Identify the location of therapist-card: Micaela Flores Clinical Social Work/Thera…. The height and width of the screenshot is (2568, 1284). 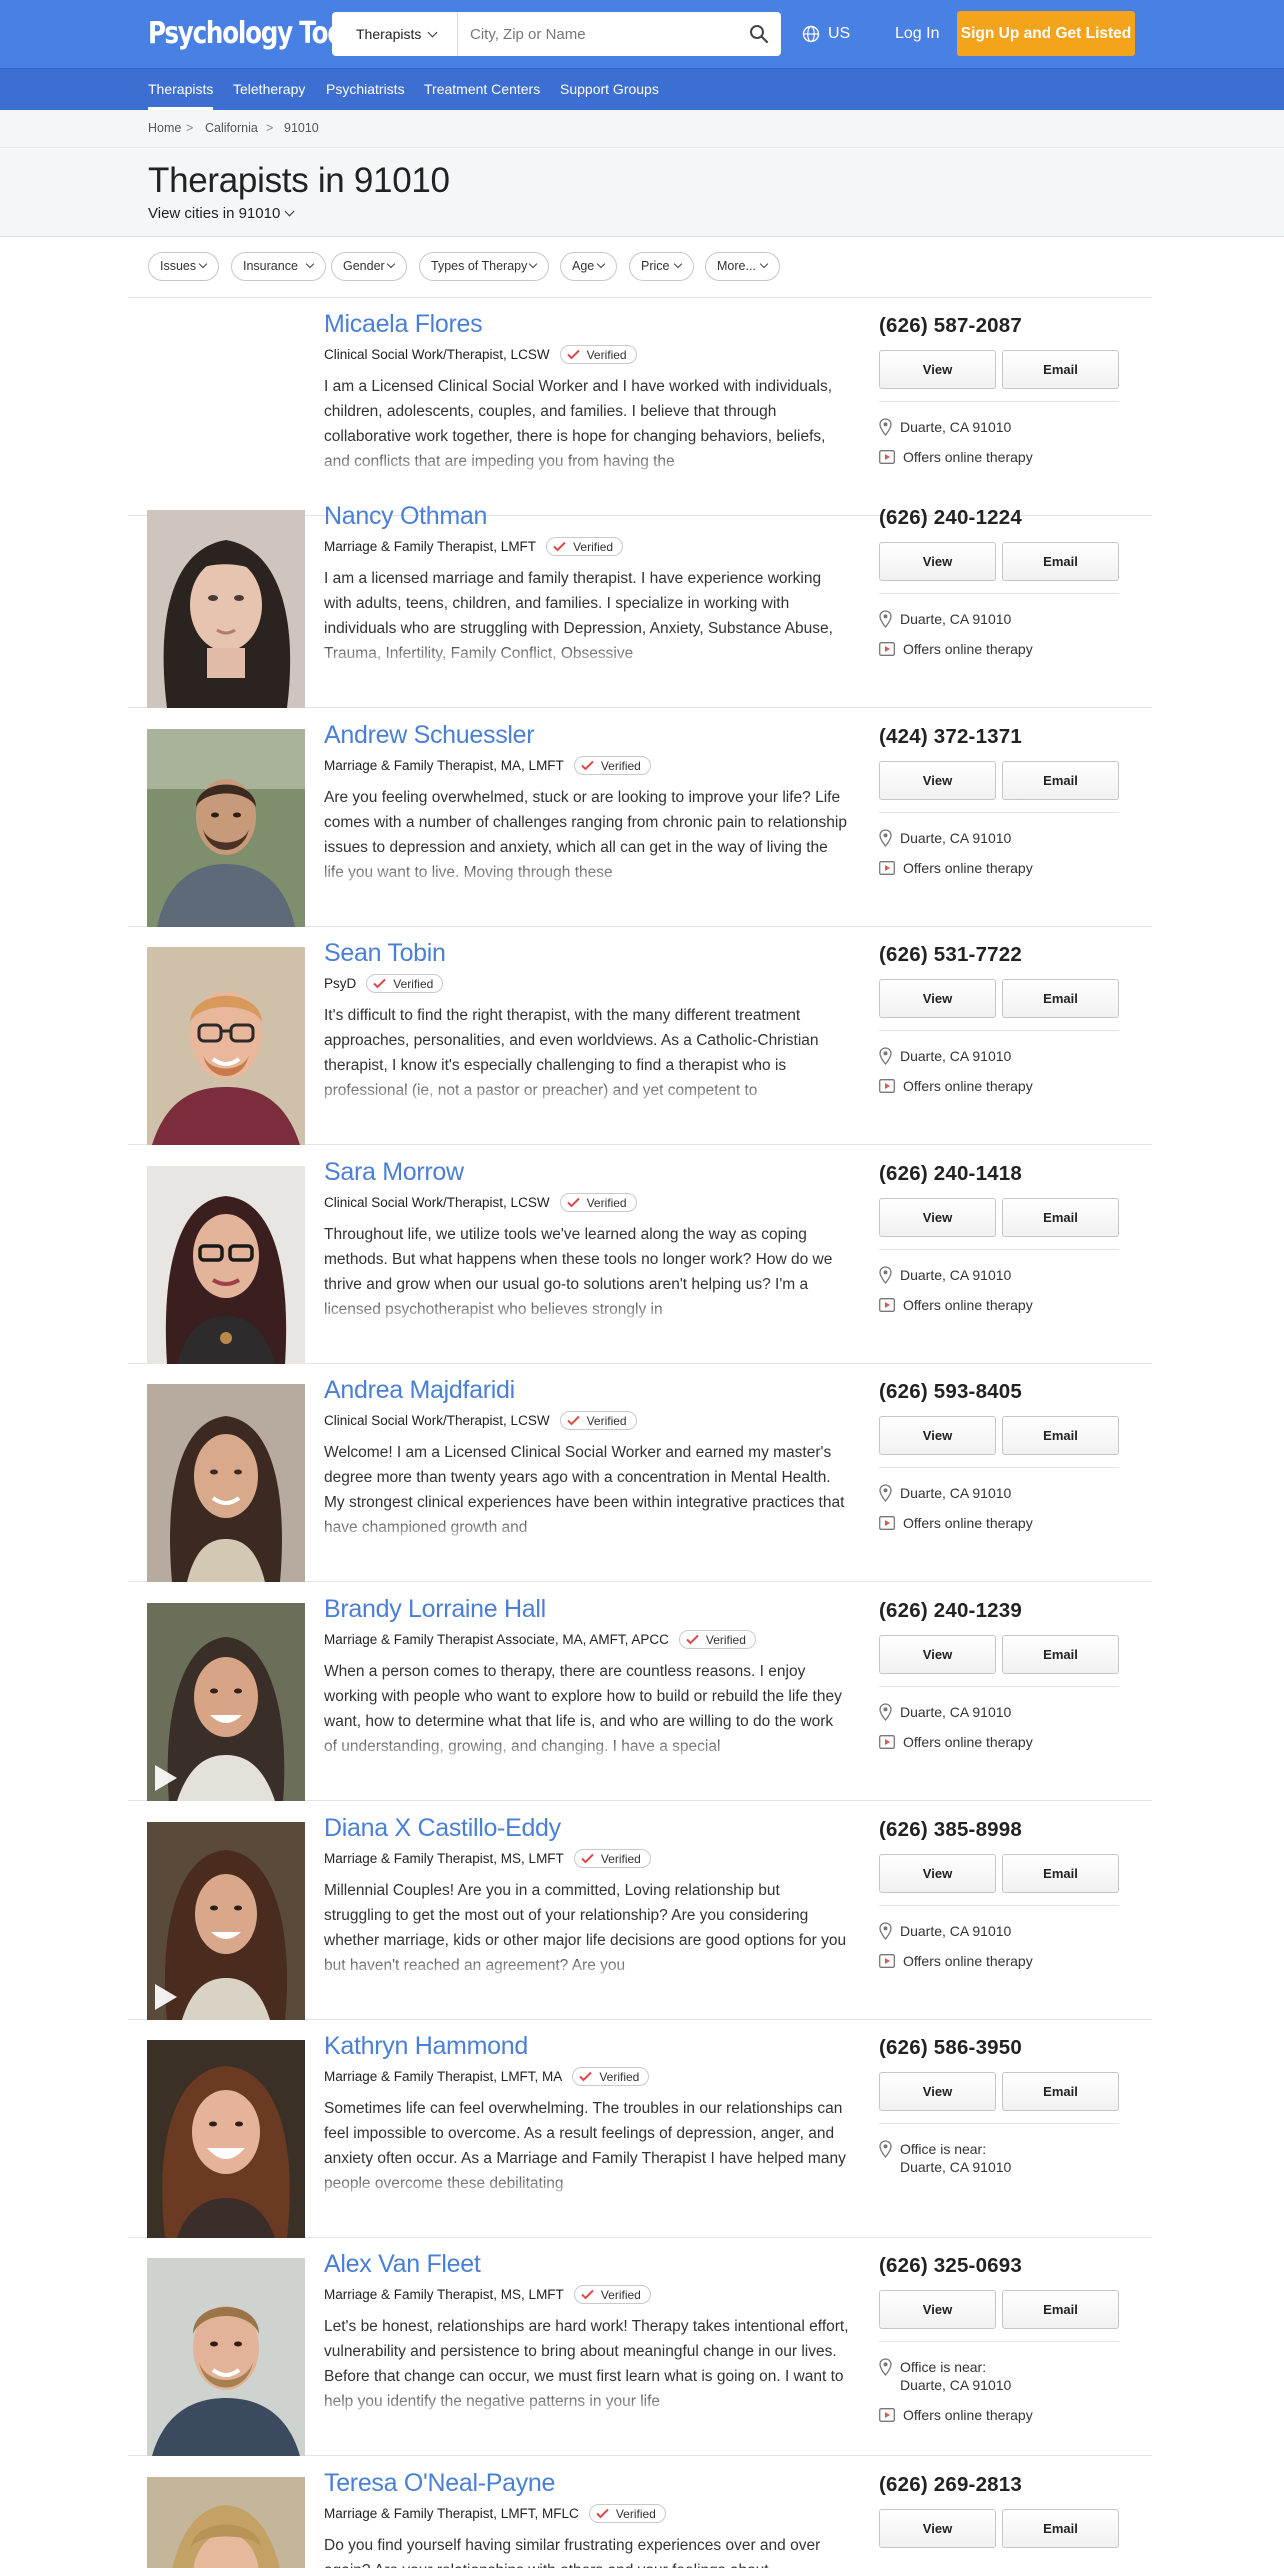
(640, 407).